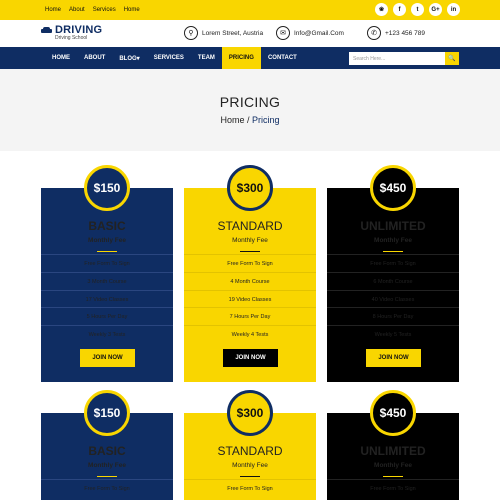 Image resolution: width=500 pixels, height=500 pixels. What do you see at coordinates (77, 10) in the screenshot?
I see `top-link-about: About` at bounding box center [77, 10].